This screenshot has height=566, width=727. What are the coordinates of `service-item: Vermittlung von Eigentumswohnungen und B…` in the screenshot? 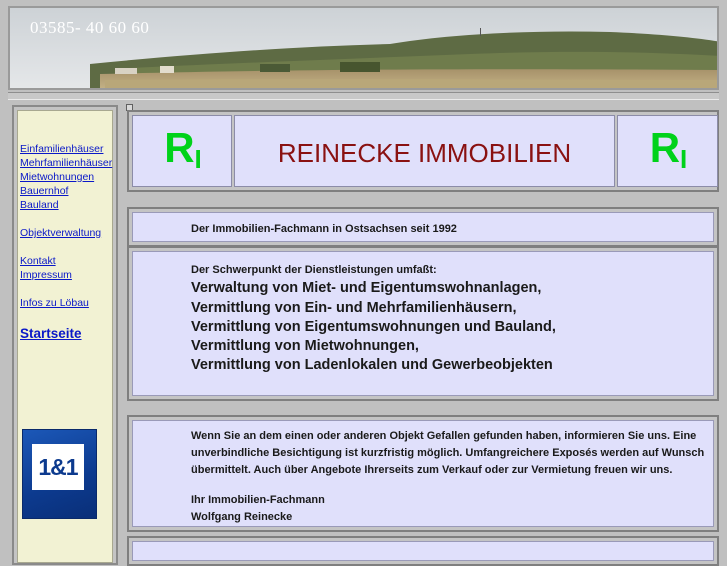 It's located at (373, 327).